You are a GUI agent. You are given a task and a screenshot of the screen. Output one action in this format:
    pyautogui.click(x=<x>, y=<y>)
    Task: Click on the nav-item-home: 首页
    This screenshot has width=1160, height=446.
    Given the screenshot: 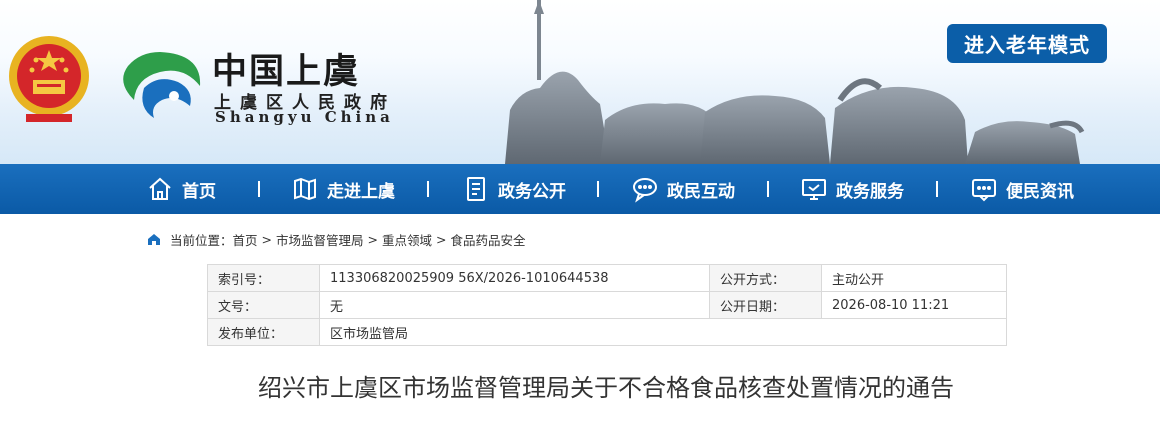 What is the action you would take?
    pyautogui.click(x=181, y=189)
    